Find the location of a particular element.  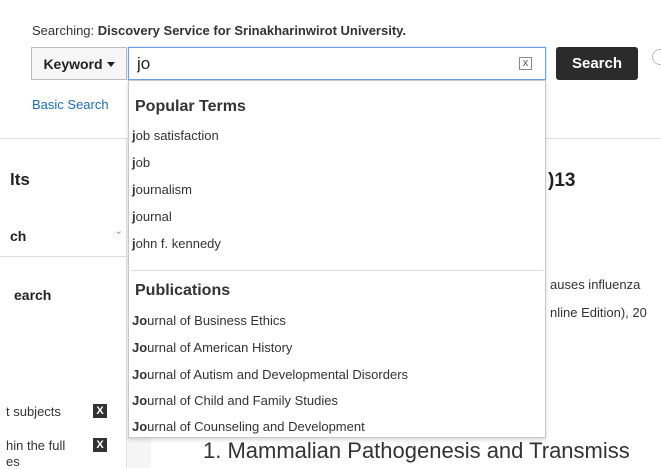

search-button: Search is located at coordinates (597, 63).